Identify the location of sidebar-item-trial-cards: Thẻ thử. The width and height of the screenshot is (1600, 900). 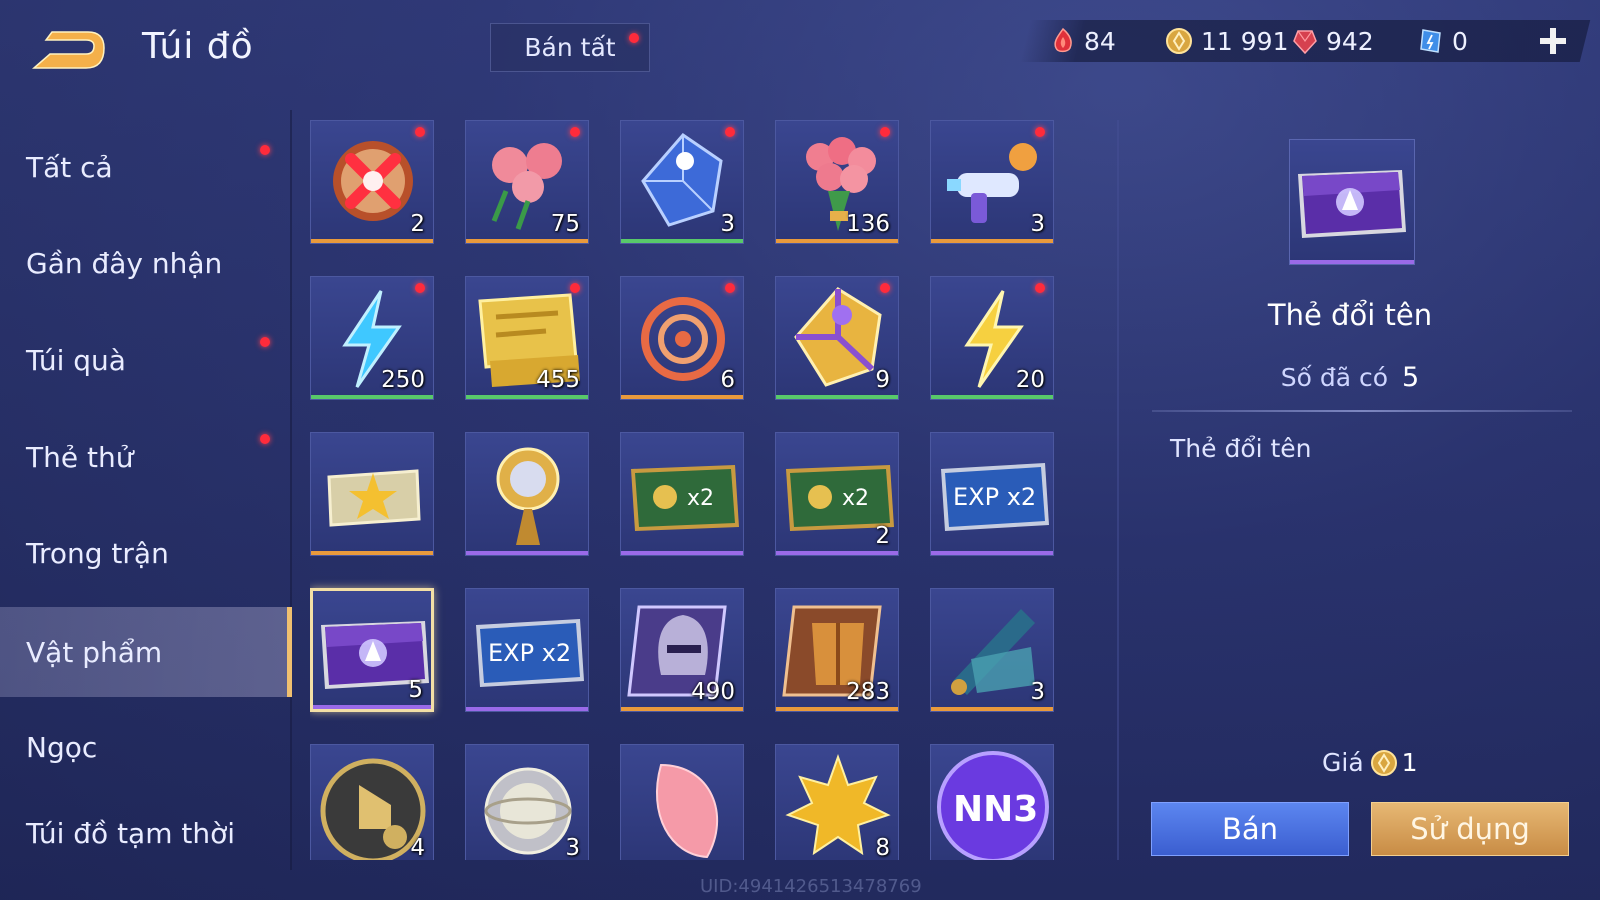
(146, 457).